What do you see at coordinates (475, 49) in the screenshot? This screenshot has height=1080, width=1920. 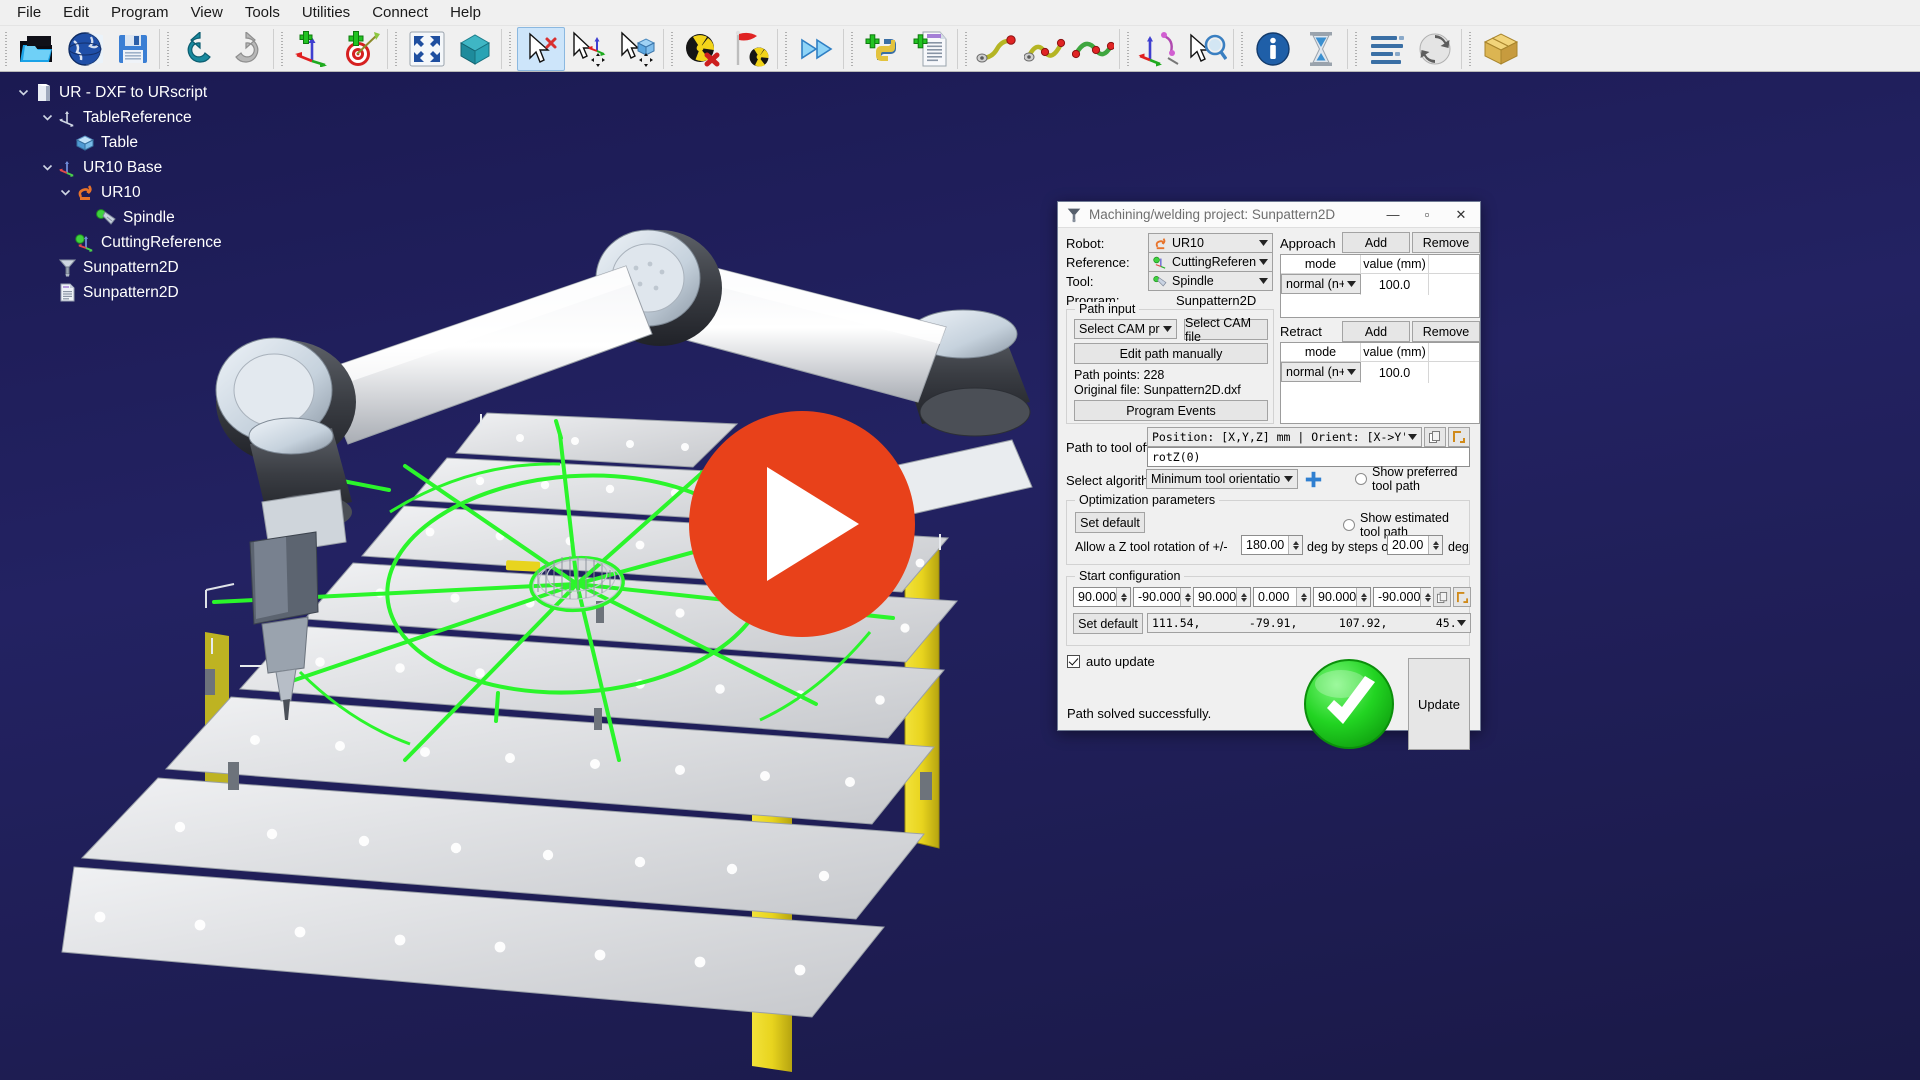 I see `isometric-view-icon` at bounding box center [475, 49].